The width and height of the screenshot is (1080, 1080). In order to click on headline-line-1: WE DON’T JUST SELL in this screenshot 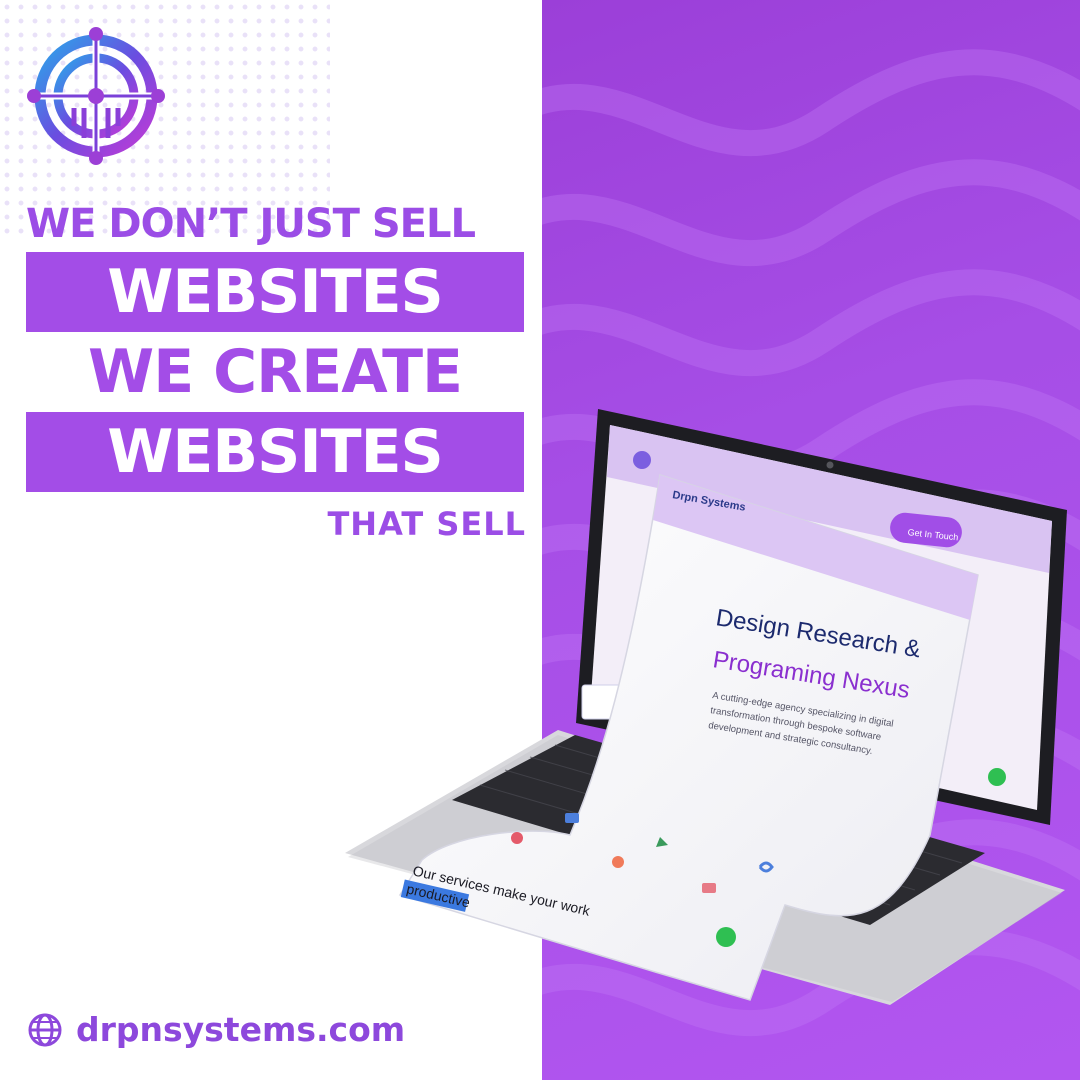, I will do `click(251, 224)`.